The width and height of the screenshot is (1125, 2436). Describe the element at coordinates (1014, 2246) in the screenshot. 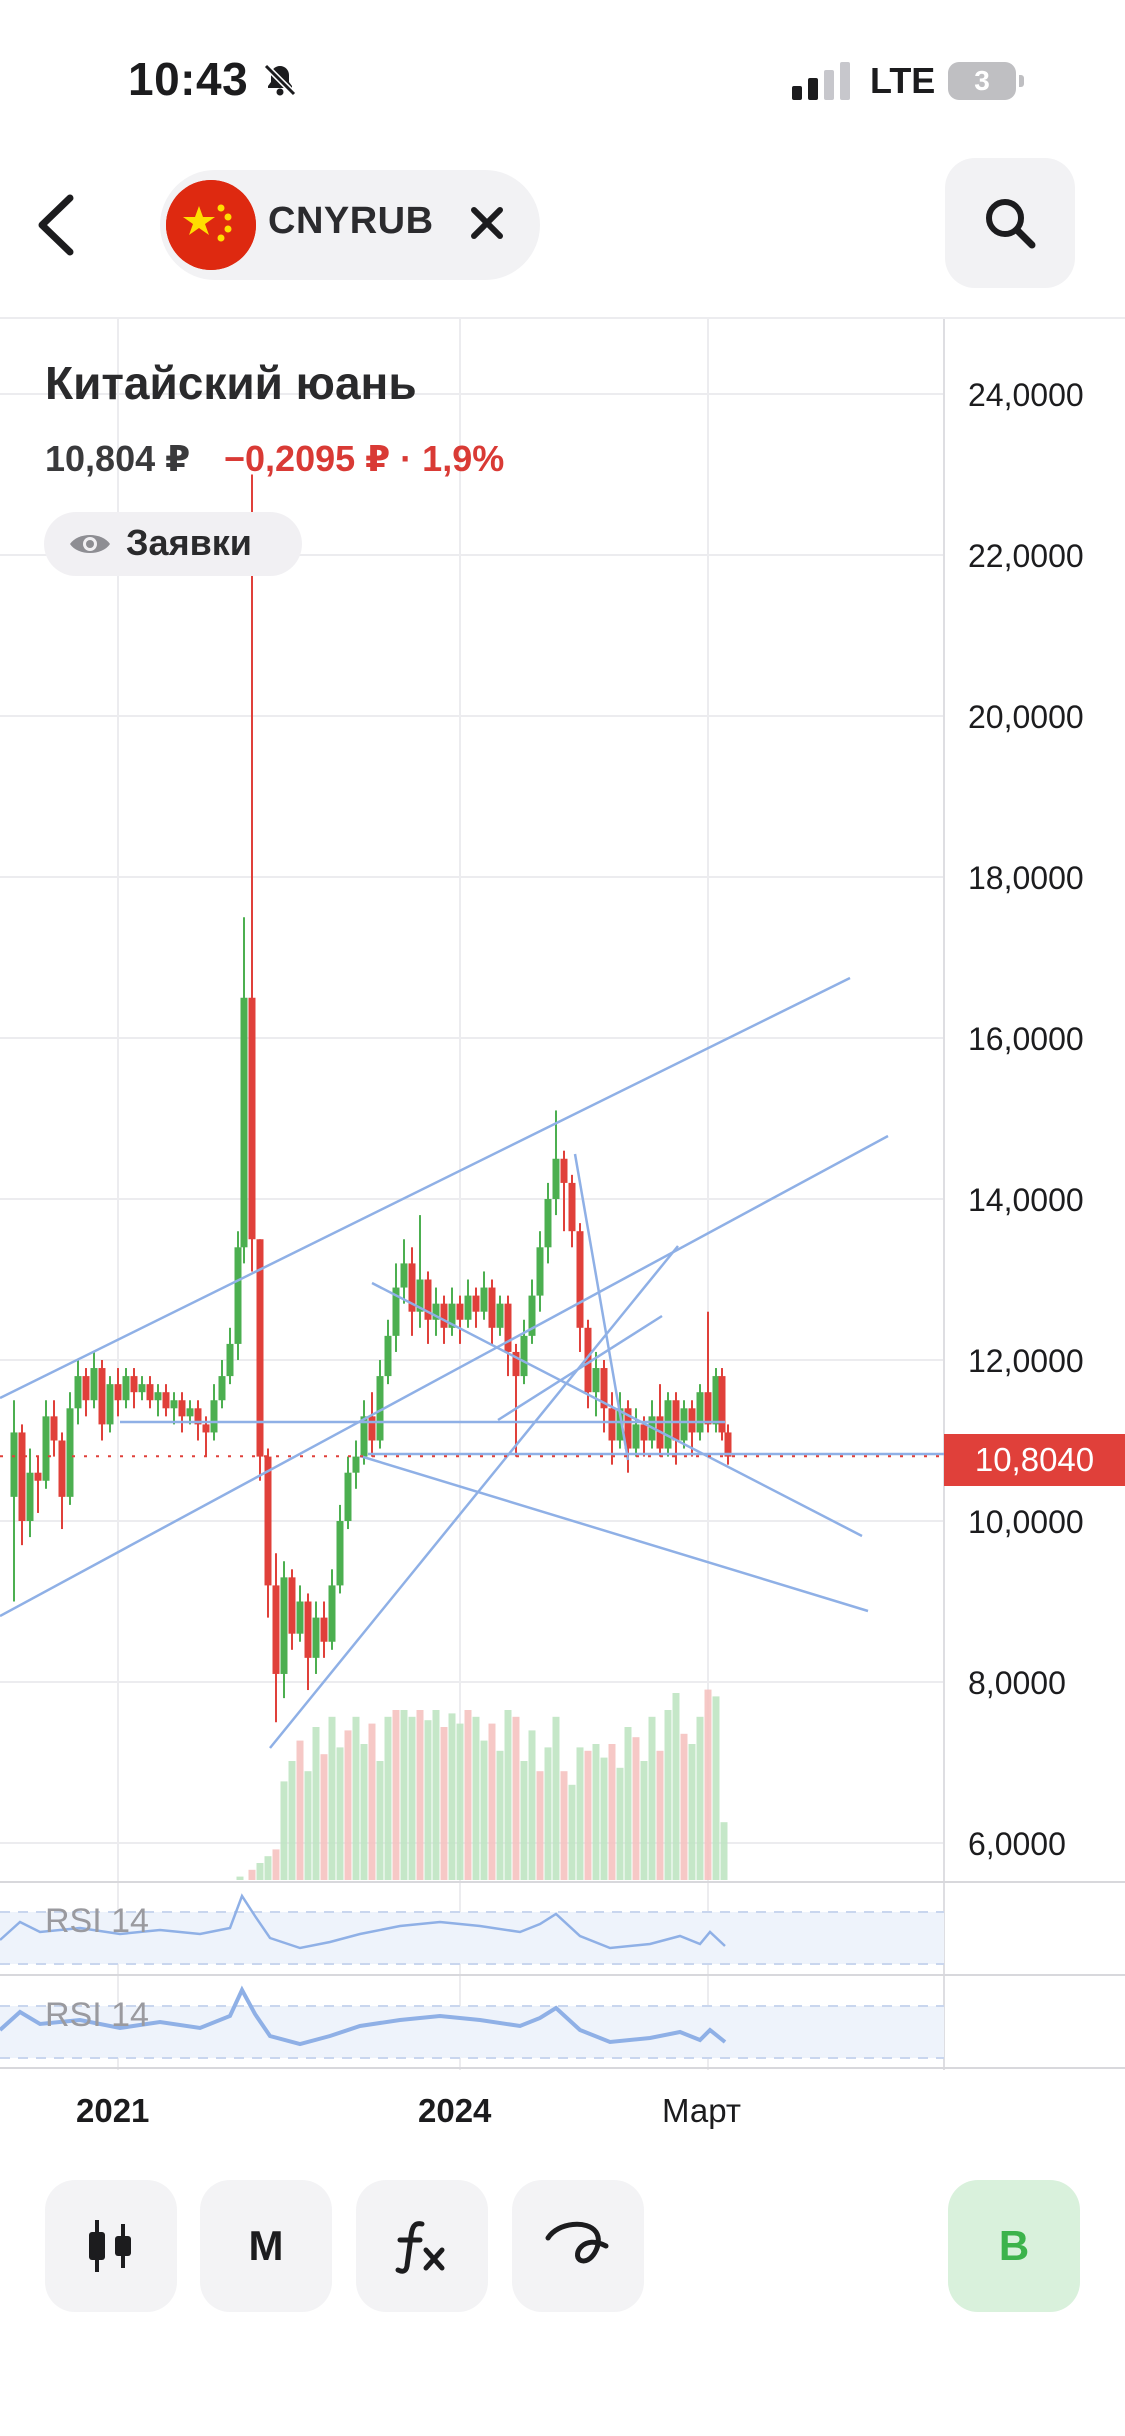

I see `buy-button: B` at that location.